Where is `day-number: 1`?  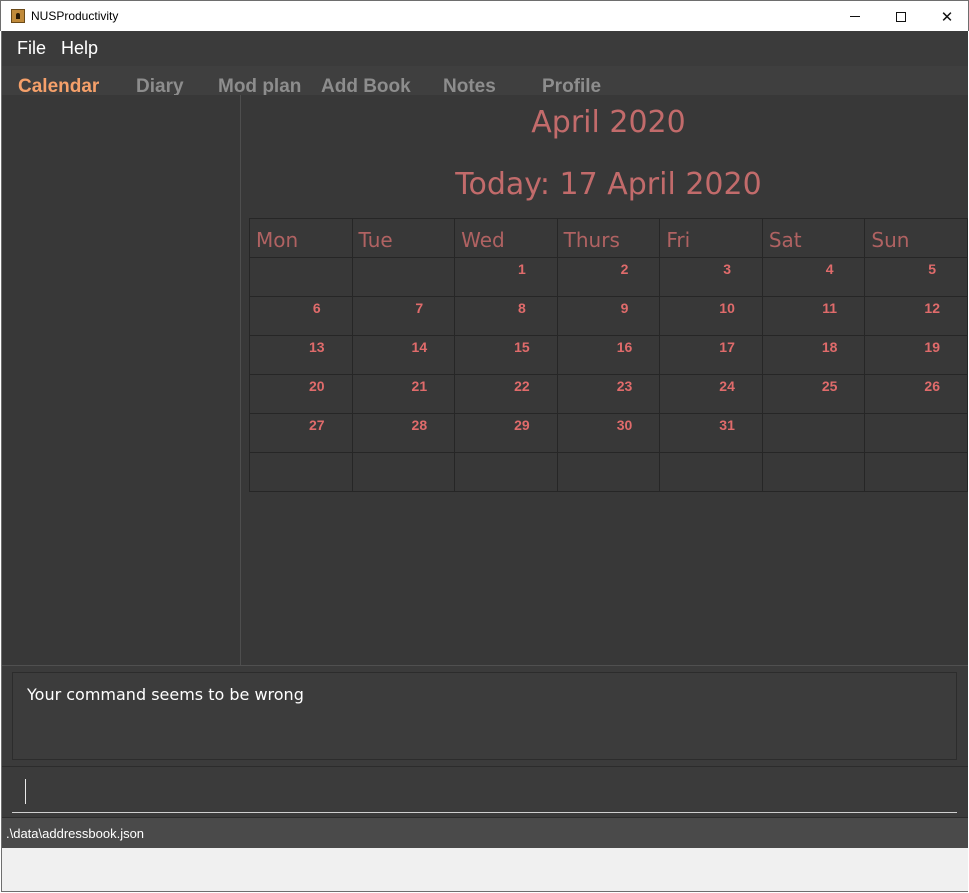
day-number: 1 is located at coordinates (521, 269).